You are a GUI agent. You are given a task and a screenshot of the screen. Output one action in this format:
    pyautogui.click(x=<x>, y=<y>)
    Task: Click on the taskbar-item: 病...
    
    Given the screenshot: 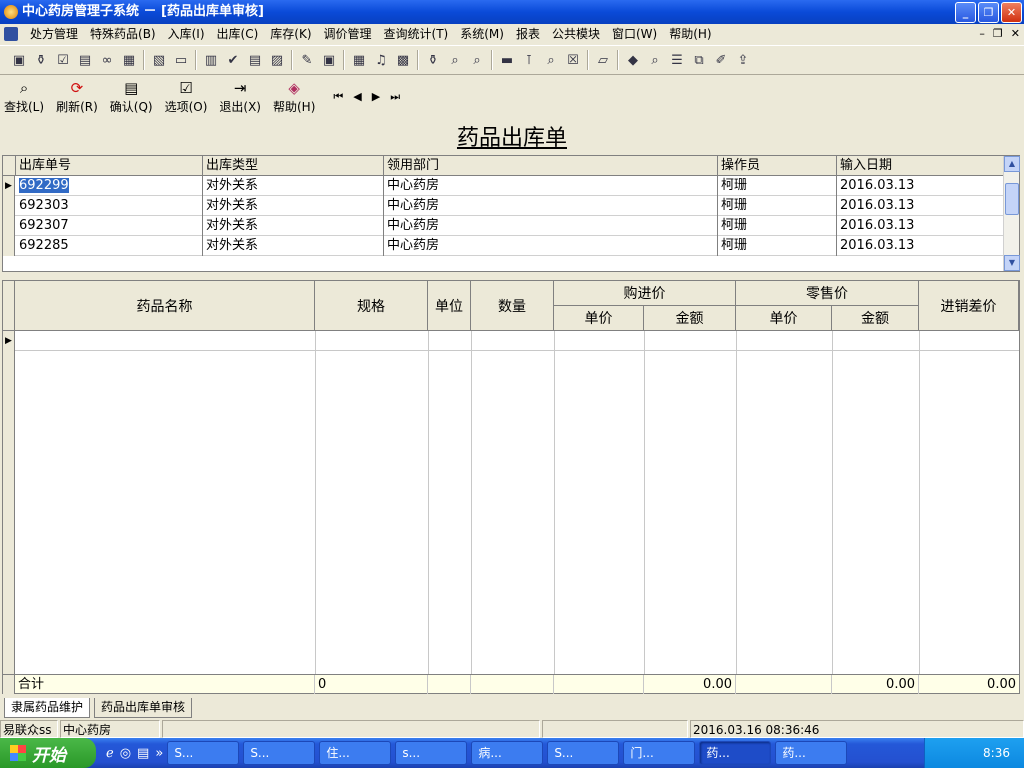 What is the action you would take?
    pyautogui.click(x=507, y=753)
    